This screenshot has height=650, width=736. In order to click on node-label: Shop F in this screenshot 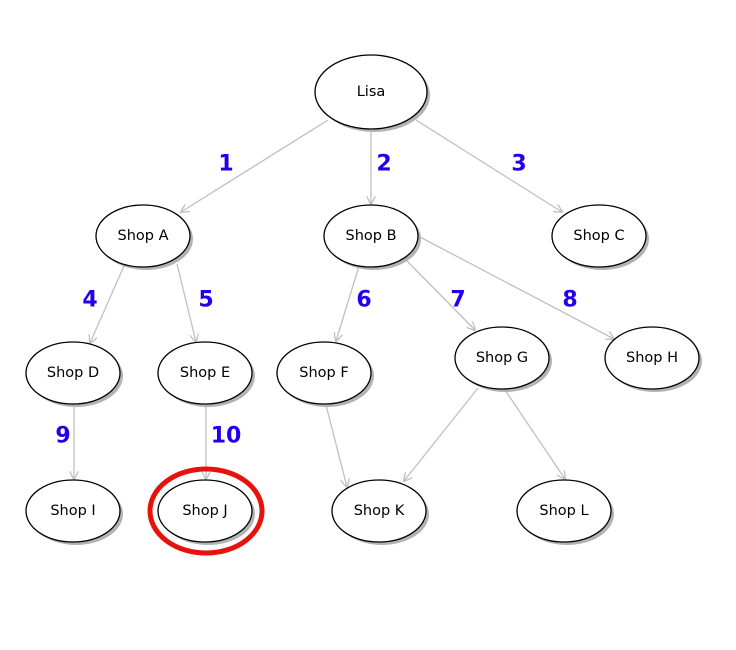, I will do `click(323, 373)`.